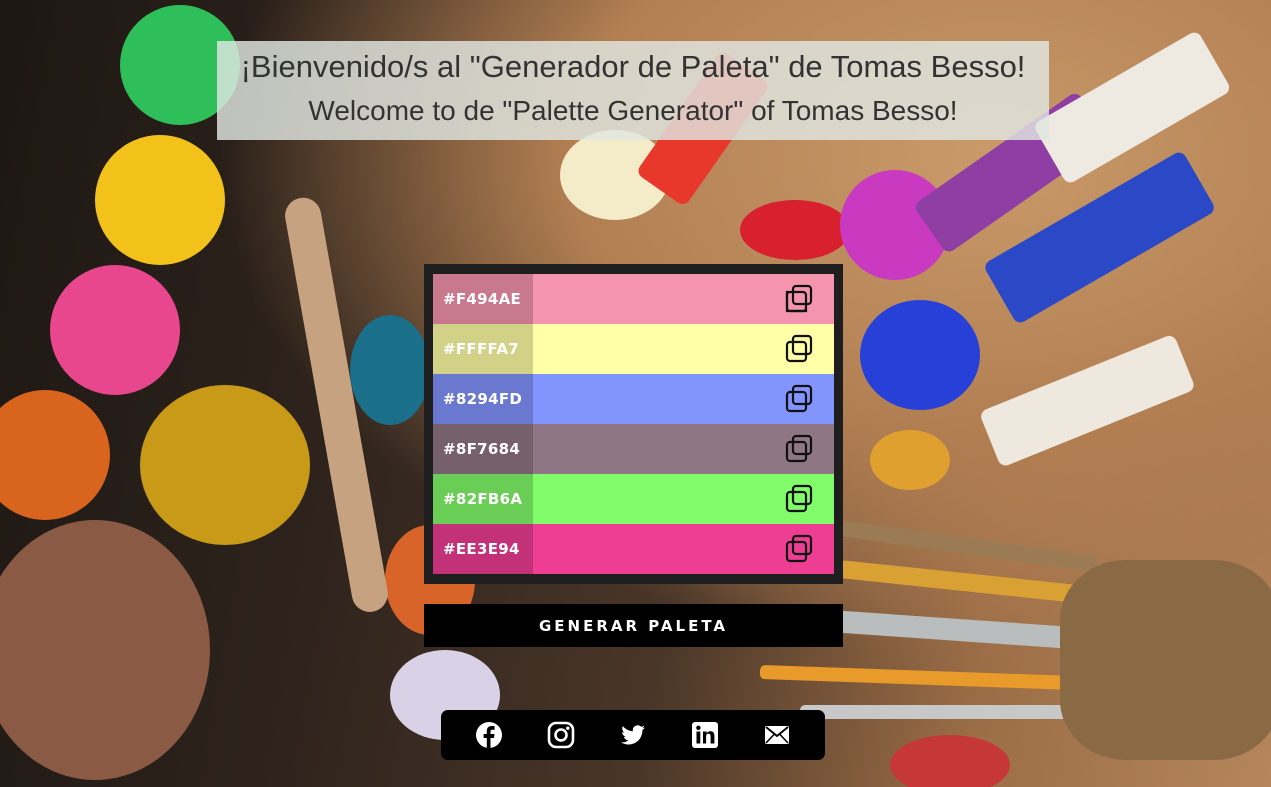 Image resolution: width=1271 pixels, height=787 pixels. I want to click on color-hex-label: #8F7684, so click(483, 449).